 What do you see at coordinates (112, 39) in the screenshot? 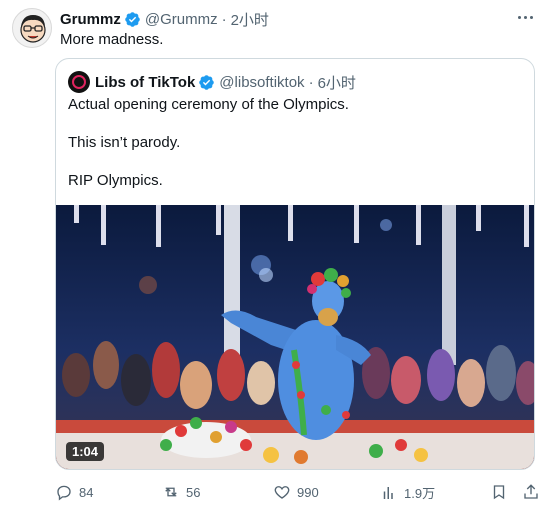
I see `tweet-text: More madness.` at bounding box center [112, 39].